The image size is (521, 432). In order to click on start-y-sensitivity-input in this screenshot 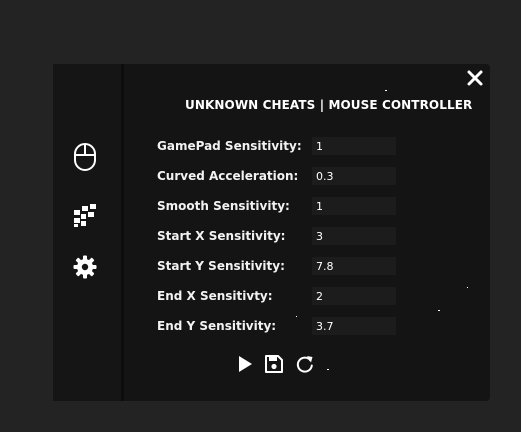, I will do `click(354, 266)`.